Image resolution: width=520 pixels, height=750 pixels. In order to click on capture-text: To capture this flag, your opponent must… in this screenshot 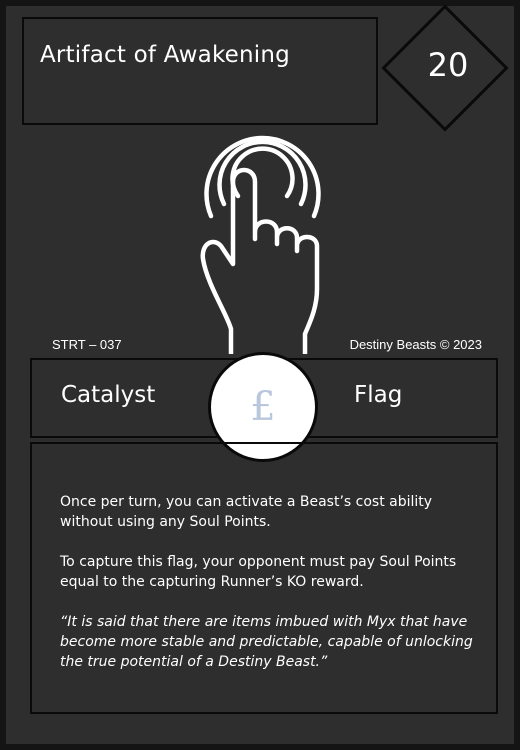, I will do `click(258, 572)`.